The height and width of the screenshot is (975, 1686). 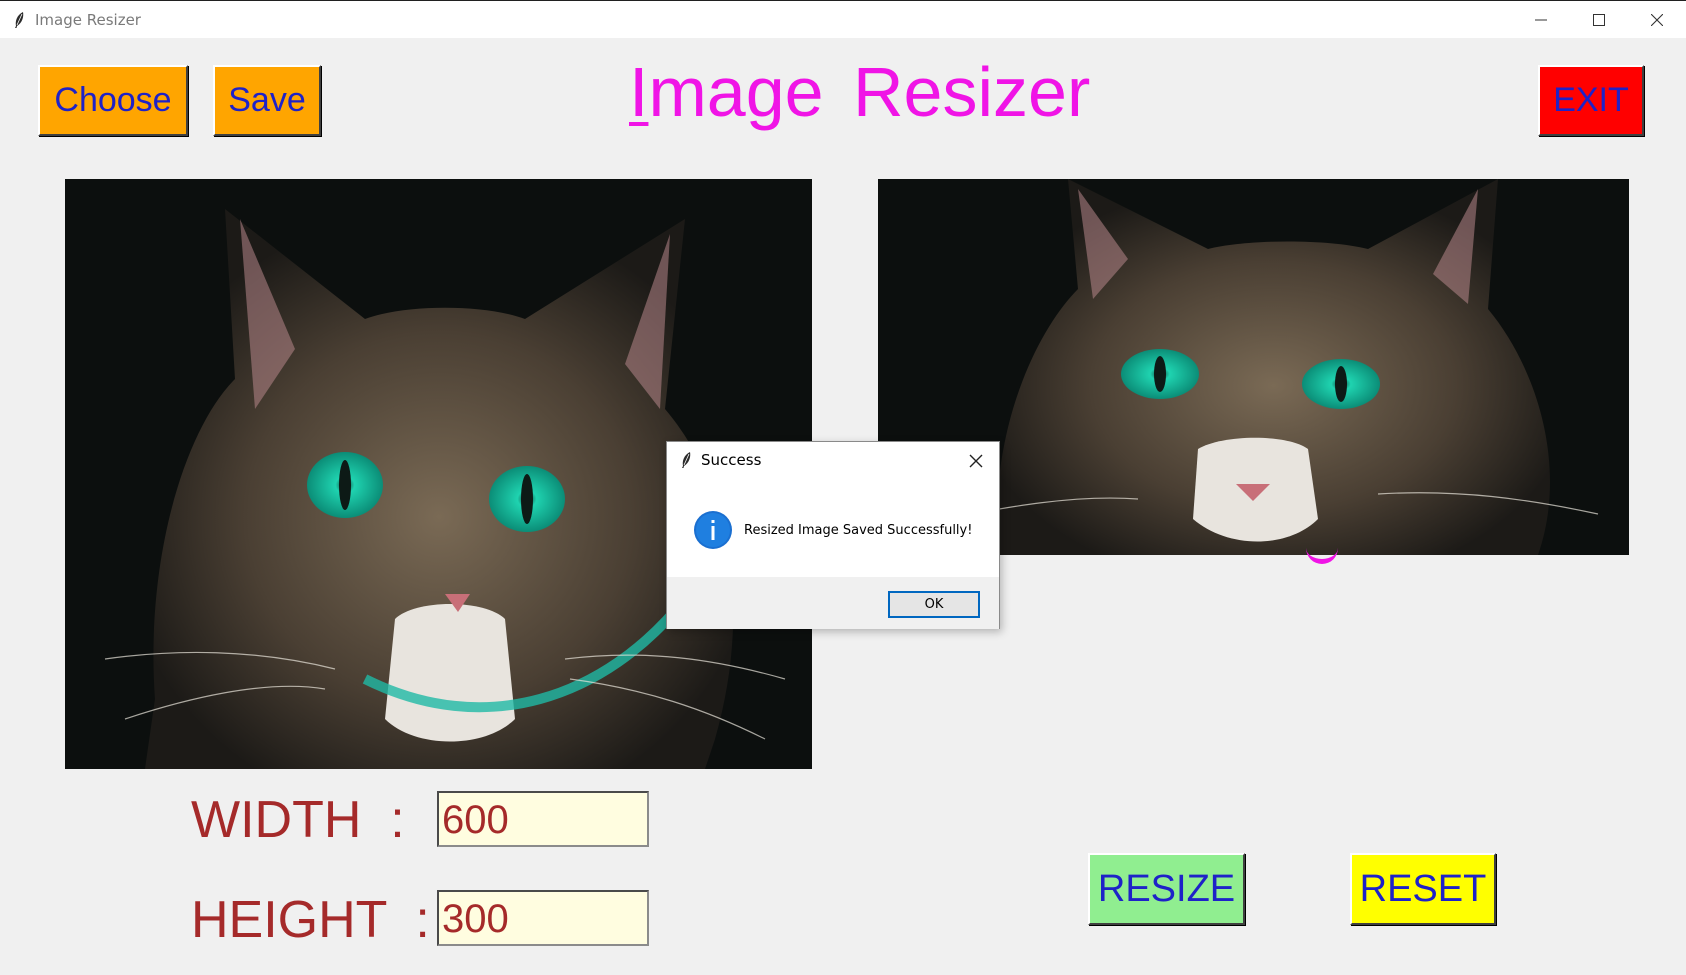 What do you see at coordinates (1423, 889) in the screenshot?
I see `reset-button: RESET` at bounding box center [1423, 889].